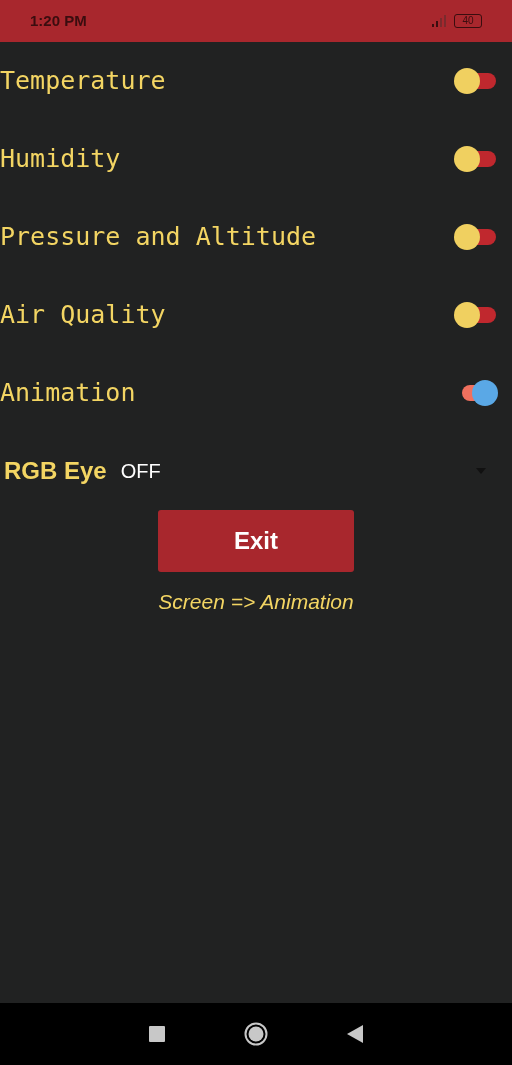  What do you see at coordinates (303, 471) in the screenshot?
I see `dropdown-select: OFF` at bounding box center [303, 471].